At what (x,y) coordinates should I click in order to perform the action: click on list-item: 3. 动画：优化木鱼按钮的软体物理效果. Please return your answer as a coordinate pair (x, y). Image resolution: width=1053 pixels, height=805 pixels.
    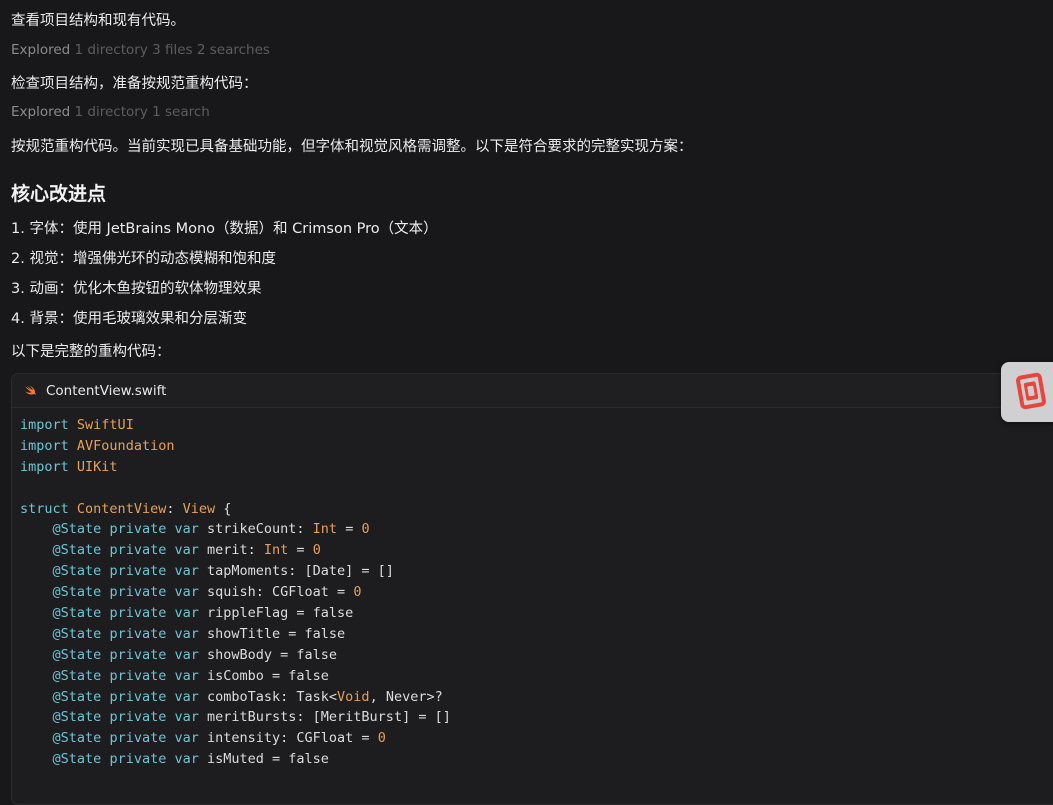
    Looking at the image, I should click on (136, 289).